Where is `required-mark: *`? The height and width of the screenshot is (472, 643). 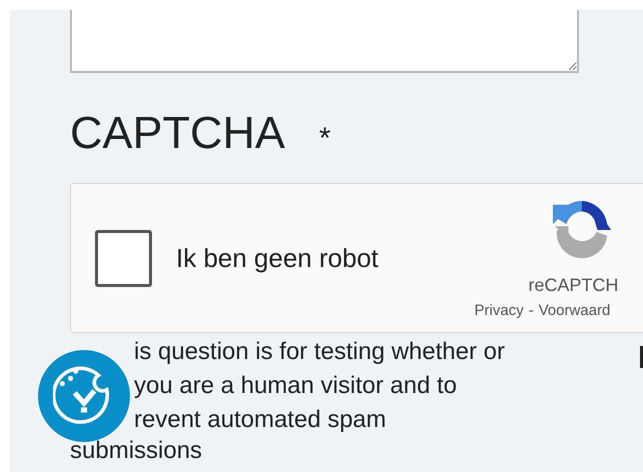
required-mark: * is located at coordinates (325, 139).